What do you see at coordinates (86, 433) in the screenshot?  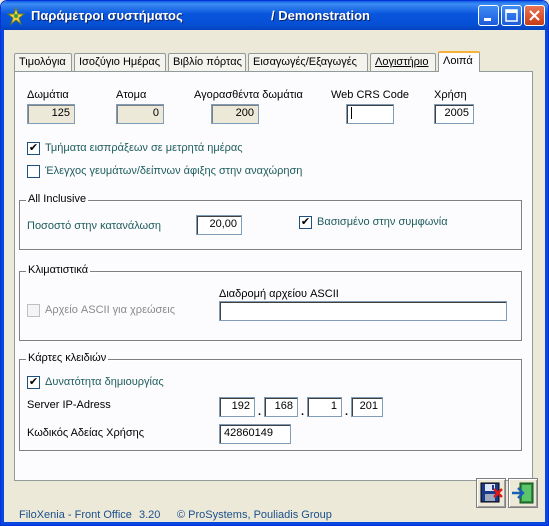 I see `license-code-label: Κωδικός Αδείας Χρήσης` at bounding box center [86, 433].